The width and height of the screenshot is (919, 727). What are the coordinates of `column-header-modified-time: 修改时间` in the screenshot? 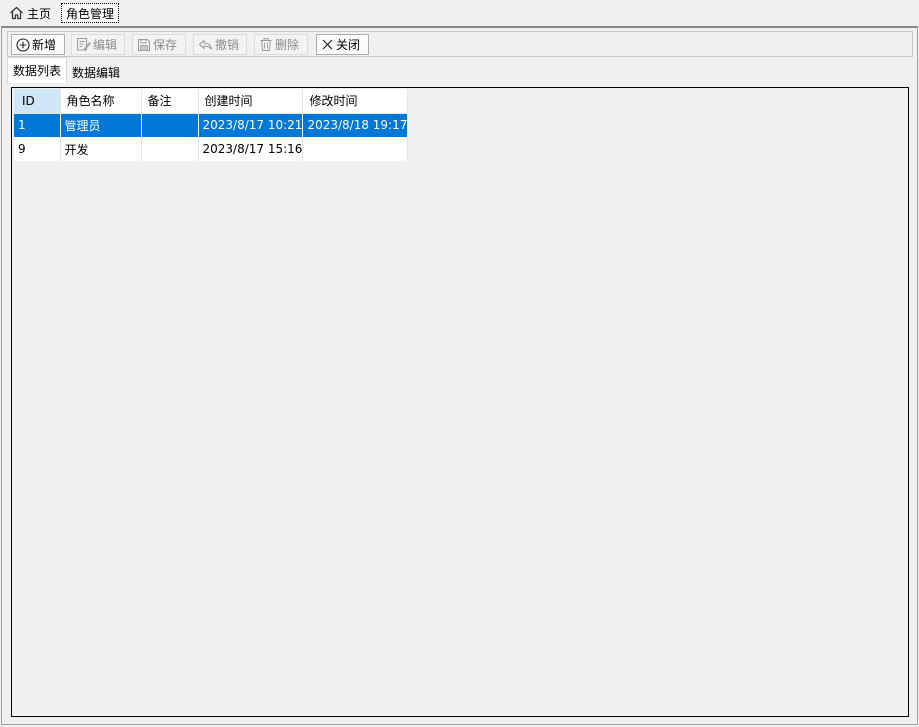 It's located at (355, 101).